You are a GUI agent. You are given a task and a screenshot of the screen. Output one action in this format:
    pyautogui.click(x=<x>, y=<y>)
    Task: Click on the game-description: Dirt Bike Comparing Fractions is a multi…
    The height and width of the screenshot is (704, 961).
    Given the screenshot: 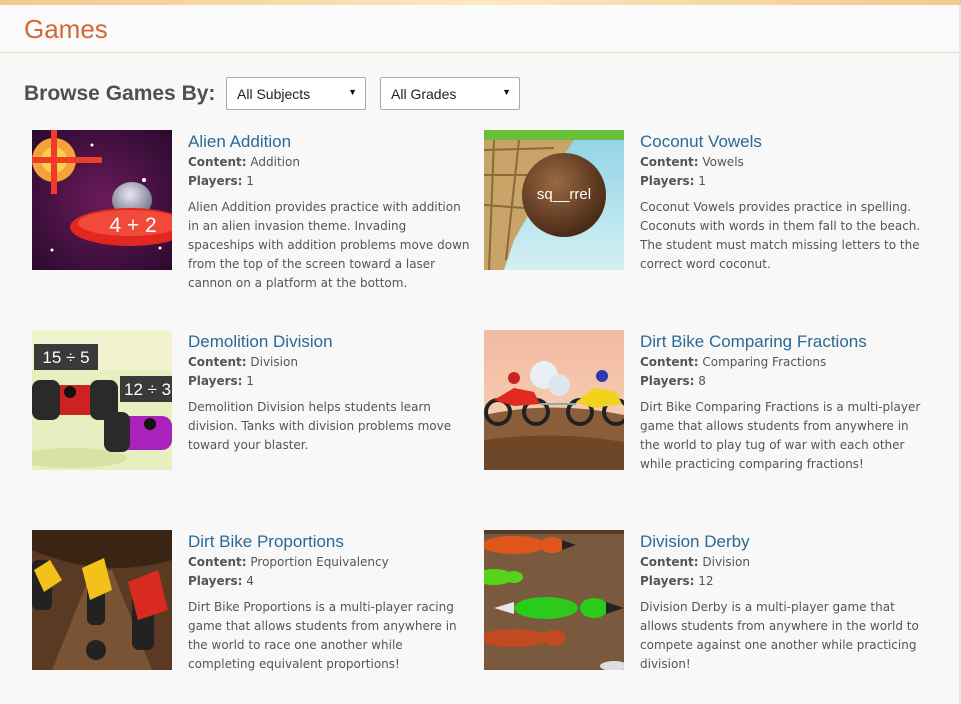 What is the action you would take?
    pyautogui.click(x=780, y=435)
    